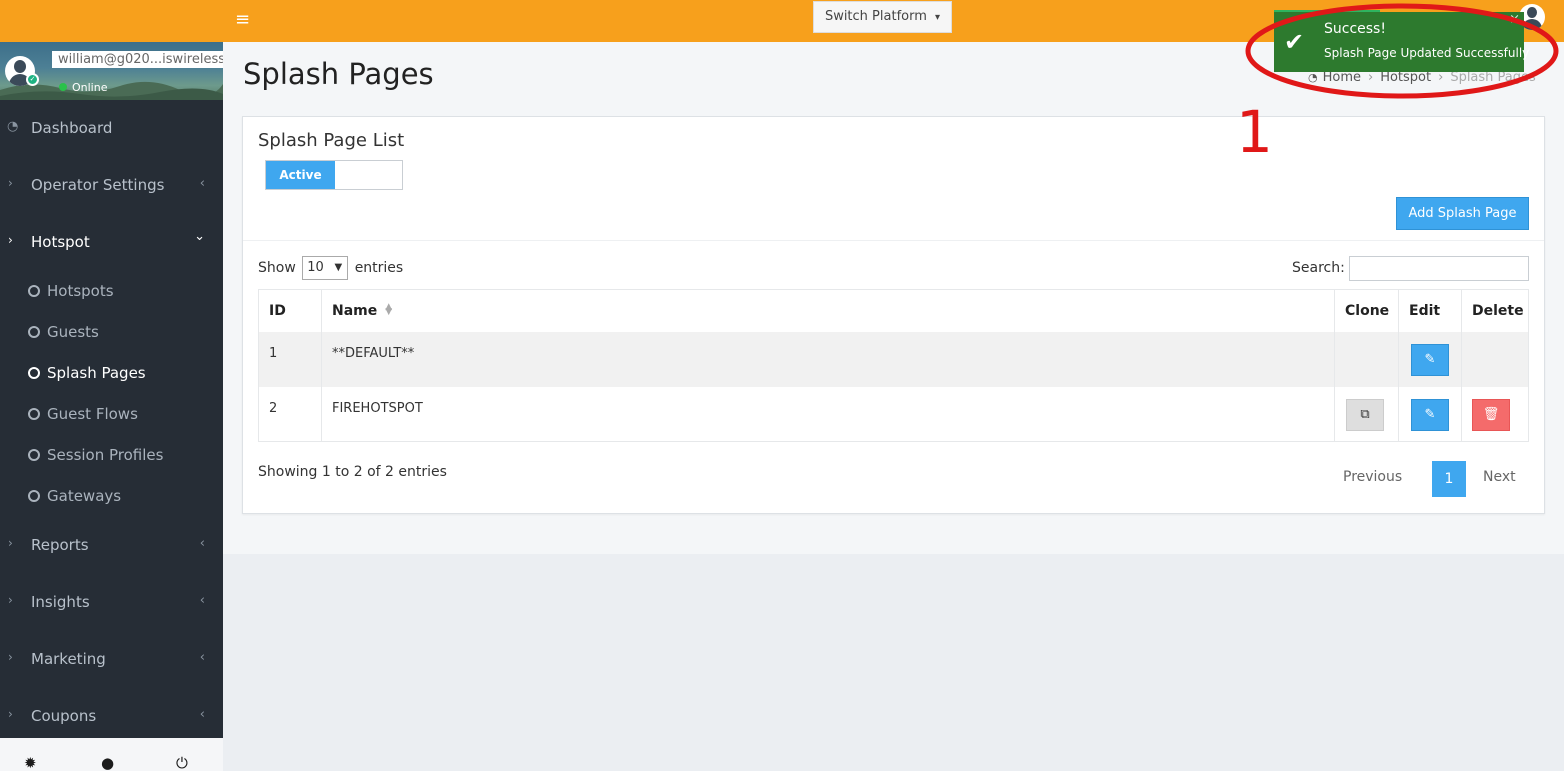 Image resolution: width=1564 pixels, height=771 pixels. I want to click on show-label: Show, so click(277, 268).